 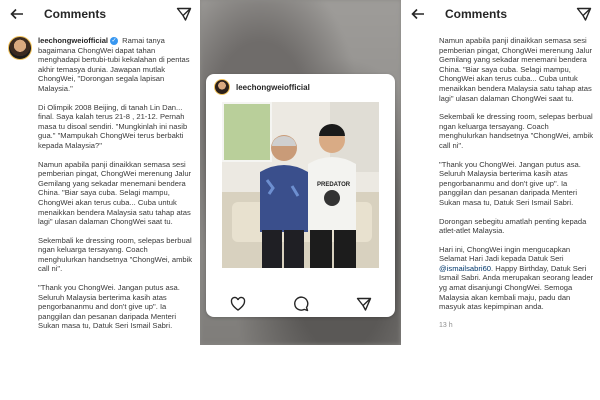 I want to click on post-header: leechongweiofficial, so click(x=300, y=87).